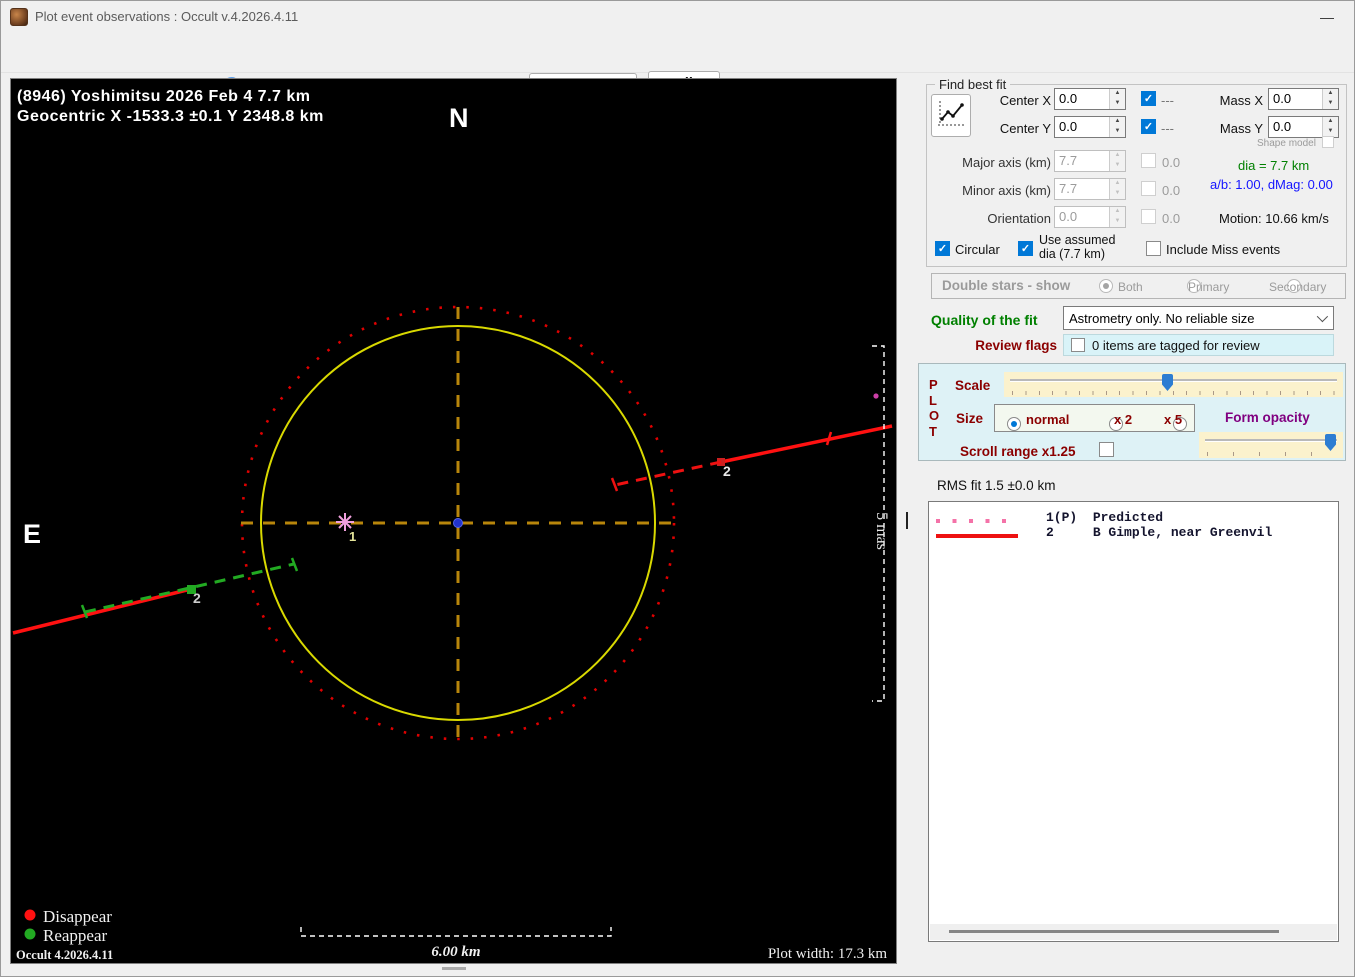  I want to click on observation-row-predicted: 1(P) Predicted, so click(1133, 516).